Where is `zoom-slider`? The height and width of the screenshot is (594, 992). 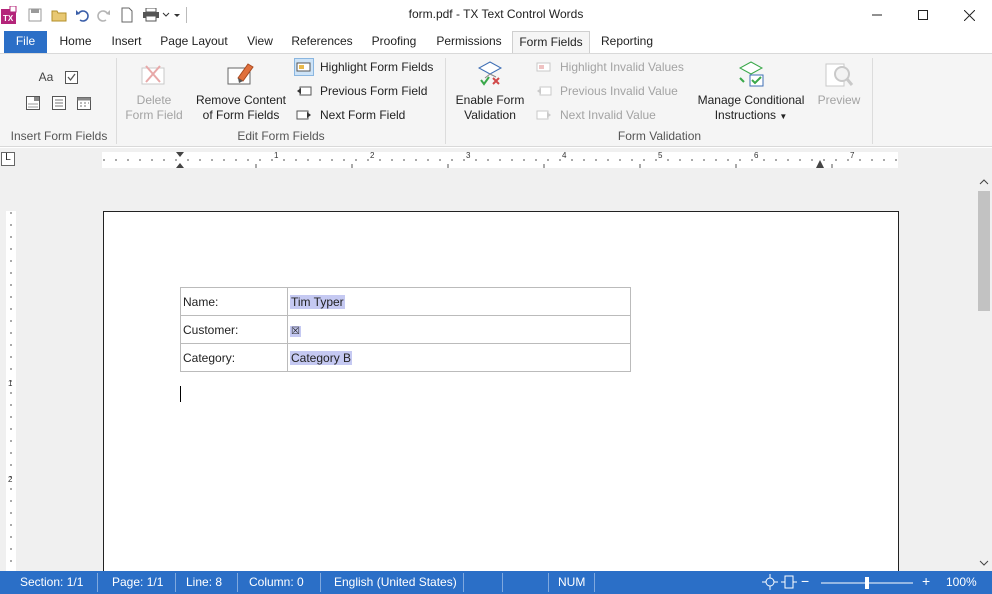 zoom-slider is located at coordinates (867, 583).